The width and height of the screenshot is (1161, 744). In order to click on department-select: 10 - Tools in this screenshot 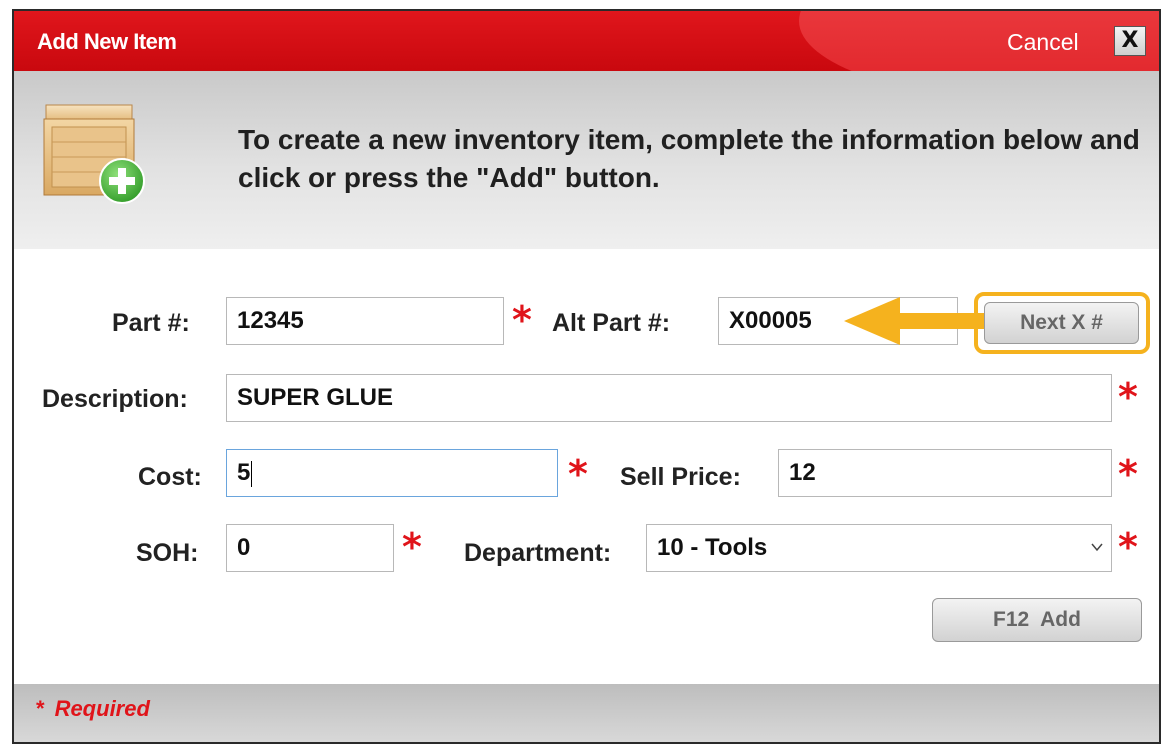, I will do `click(879, 548)`.